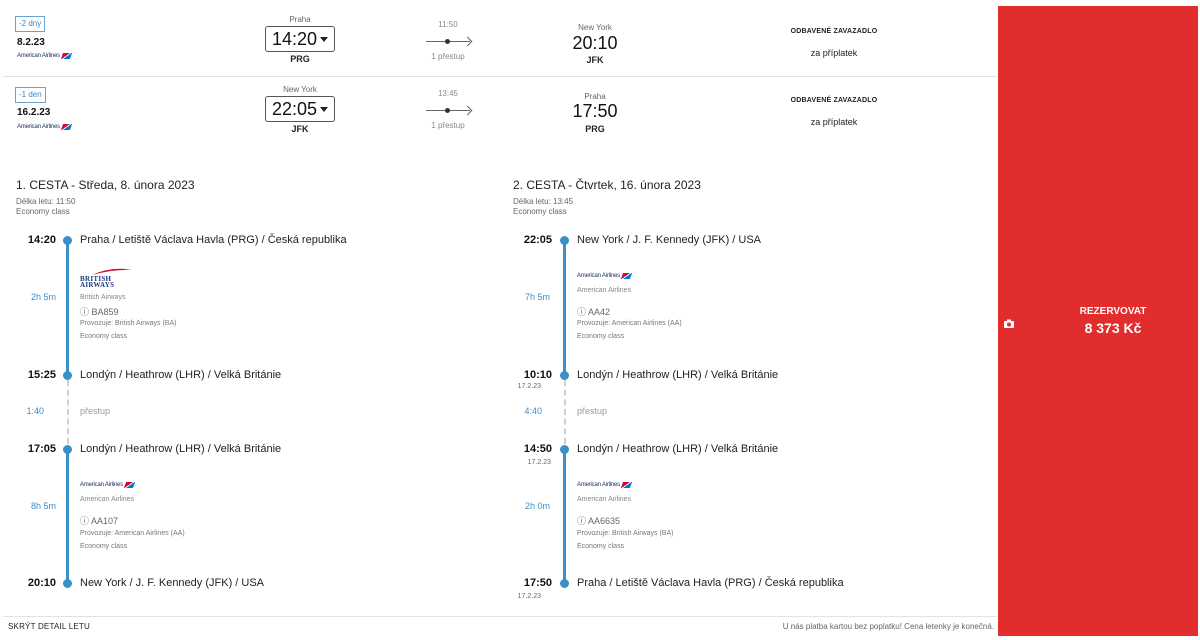  What do you see at coordinates (598, 520) in the screenshot?
I see `flight-number: ⓘ AA6635` at bounding box center [598, 520].